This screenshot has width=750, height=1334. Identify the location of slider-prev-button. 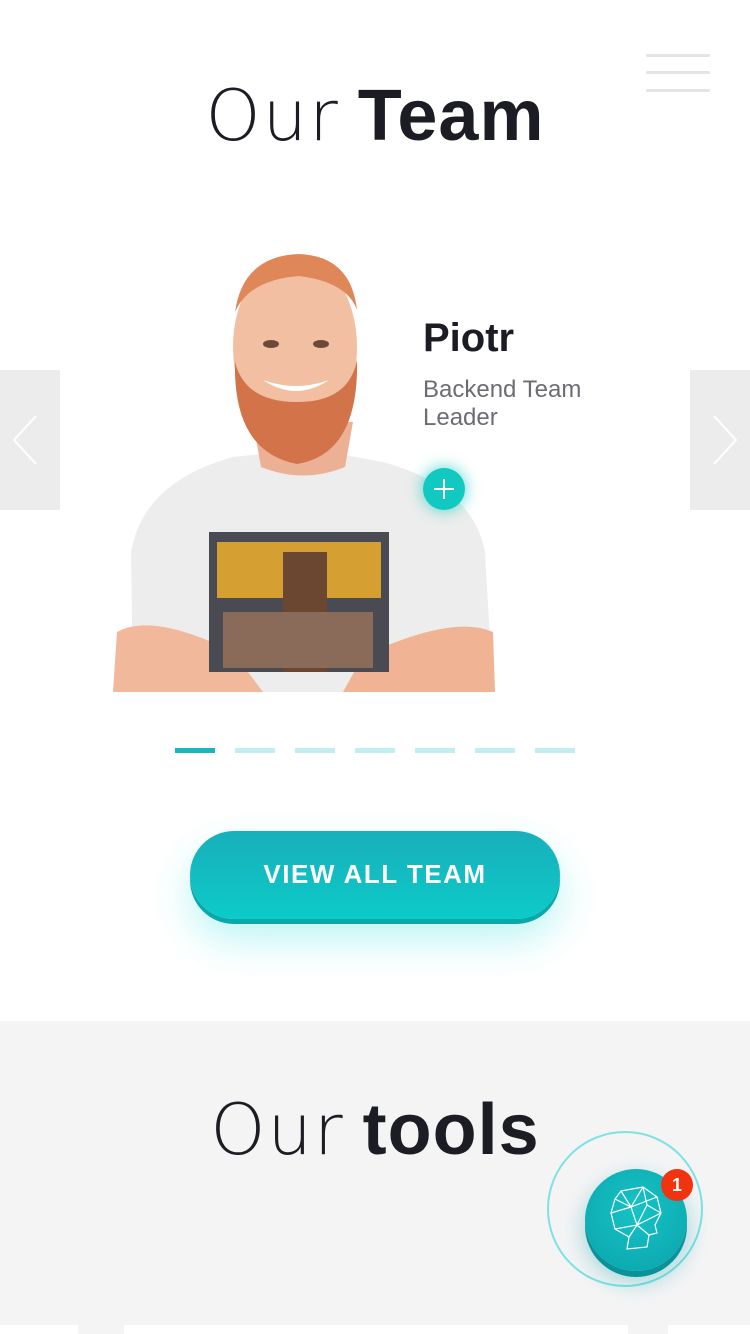
(30, 440).